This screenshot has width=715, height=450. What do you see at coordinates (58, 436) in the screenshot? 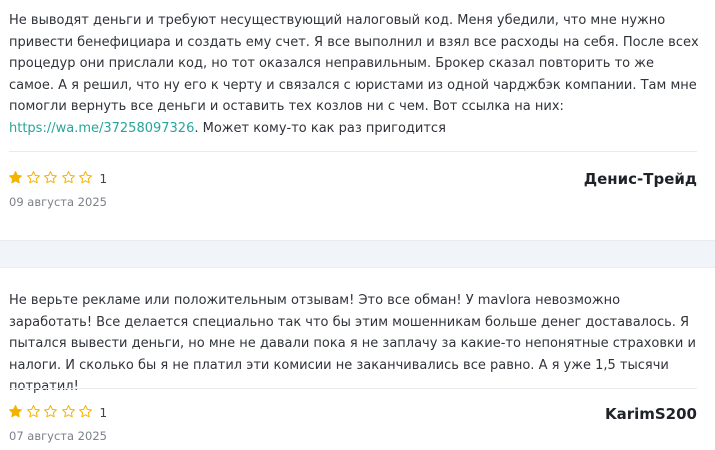
I see `review-date: 07 августа 2025` at bounding box center [58, 436].